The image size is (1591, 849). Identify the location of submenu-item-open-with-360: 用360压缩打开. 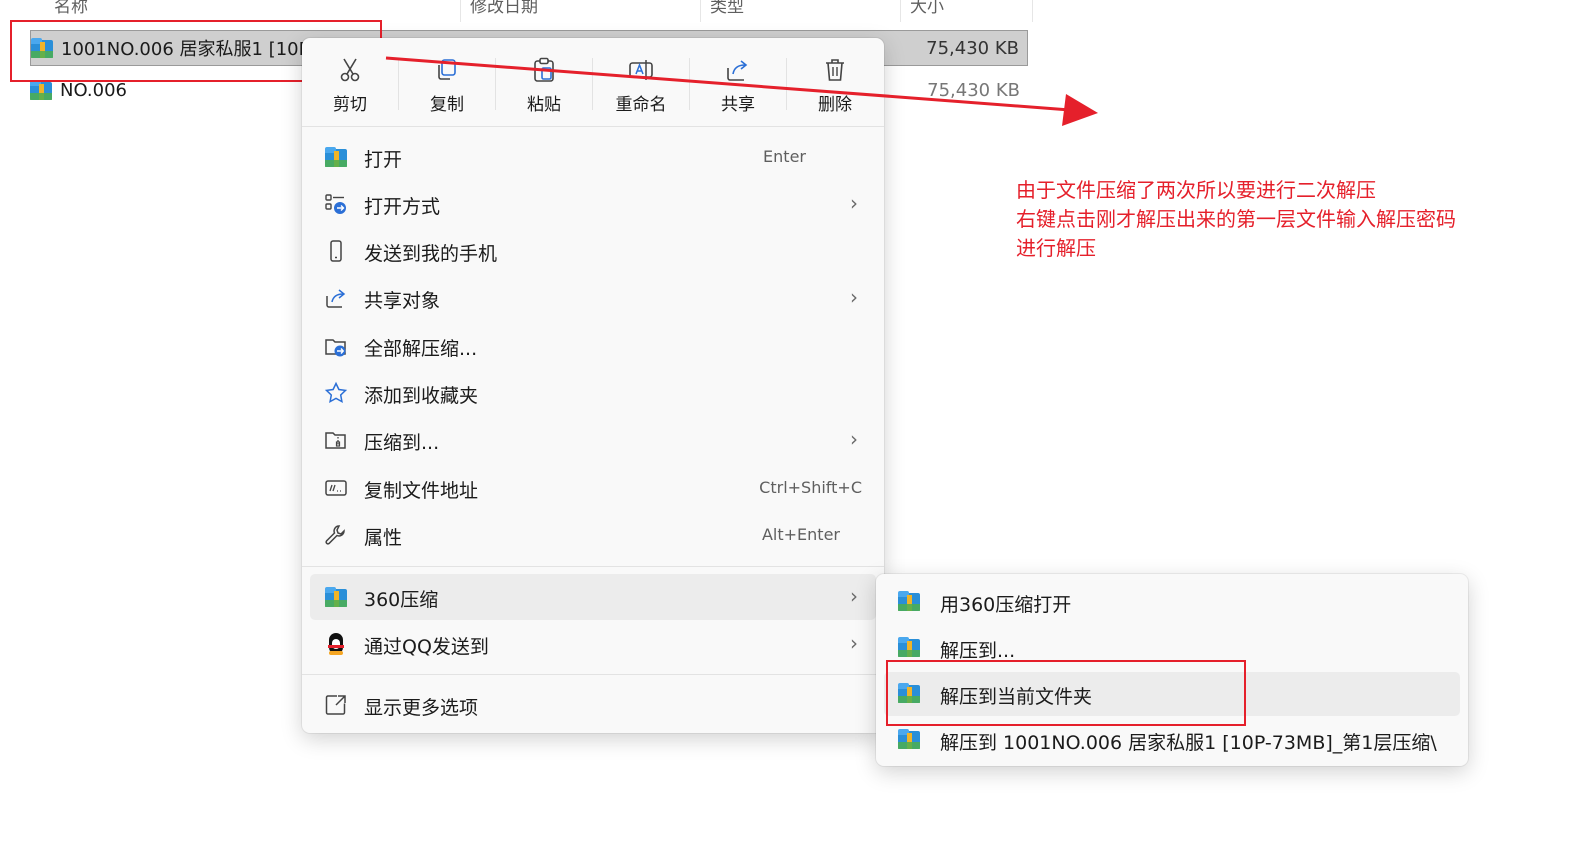
(1172, 602).